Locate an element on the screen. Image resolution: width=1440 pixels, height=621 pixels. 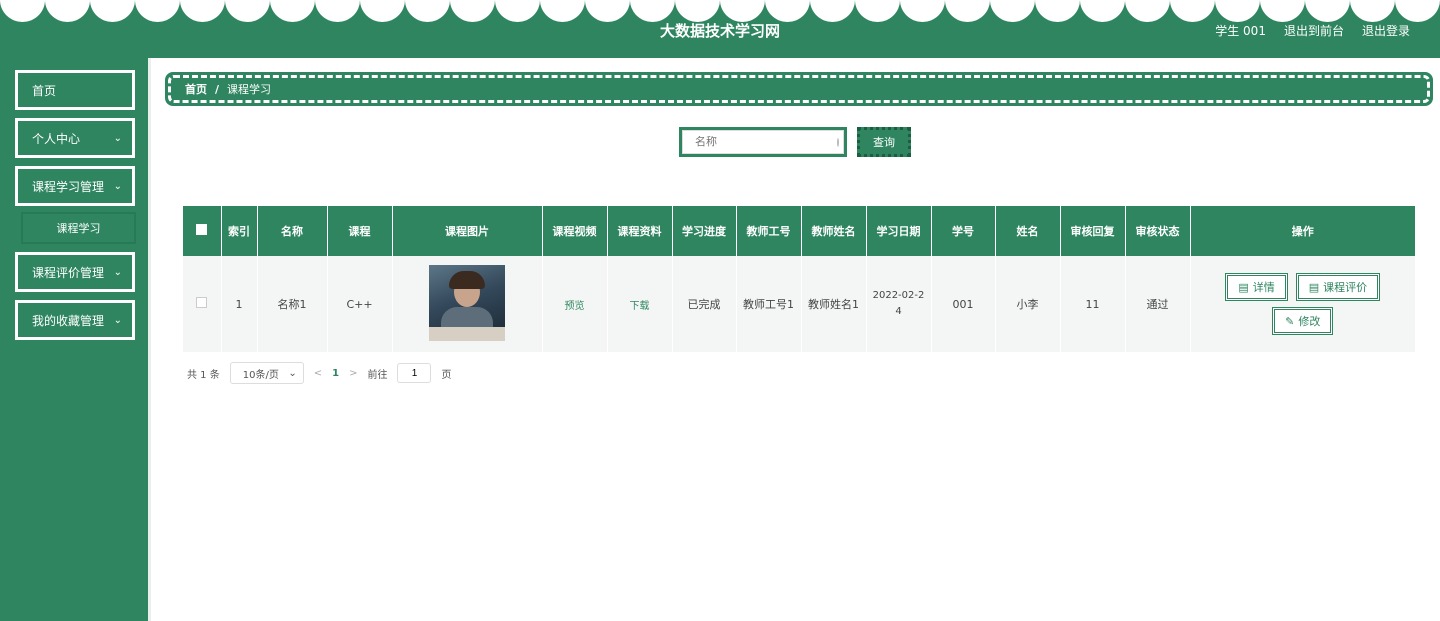
column-header: 教师姓名 is located at coordinates (834, 231).